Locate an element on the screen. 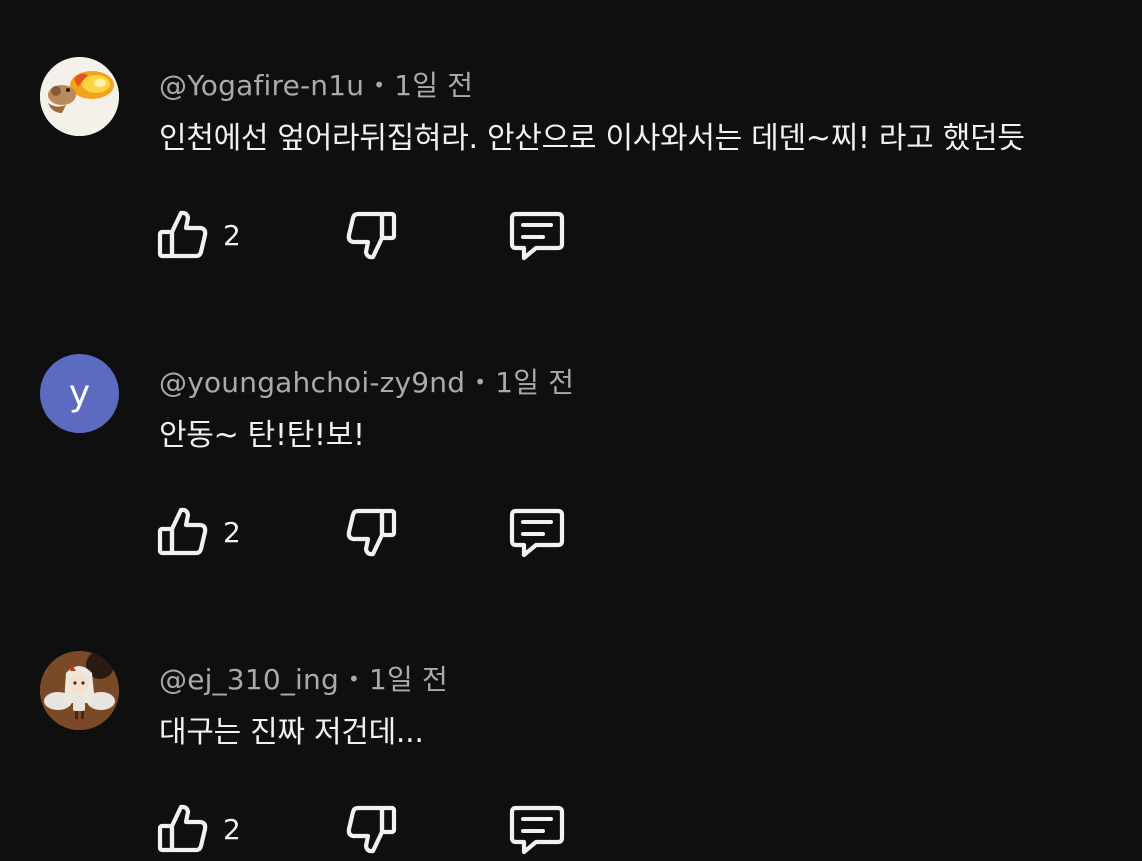  author-name: @Yogafire-n1u is located at coordinates (261, 85).